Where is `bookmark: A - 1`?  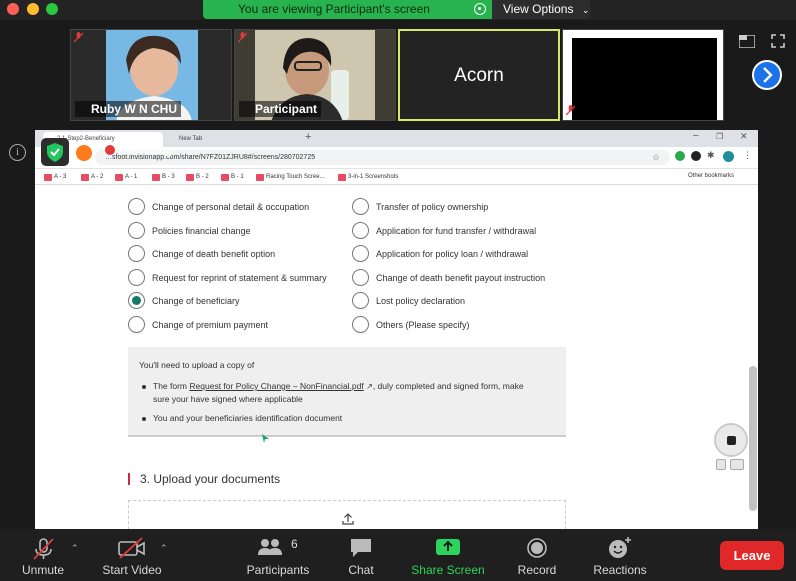 bookmark: A - 1 is located at coordinates (126, 177).